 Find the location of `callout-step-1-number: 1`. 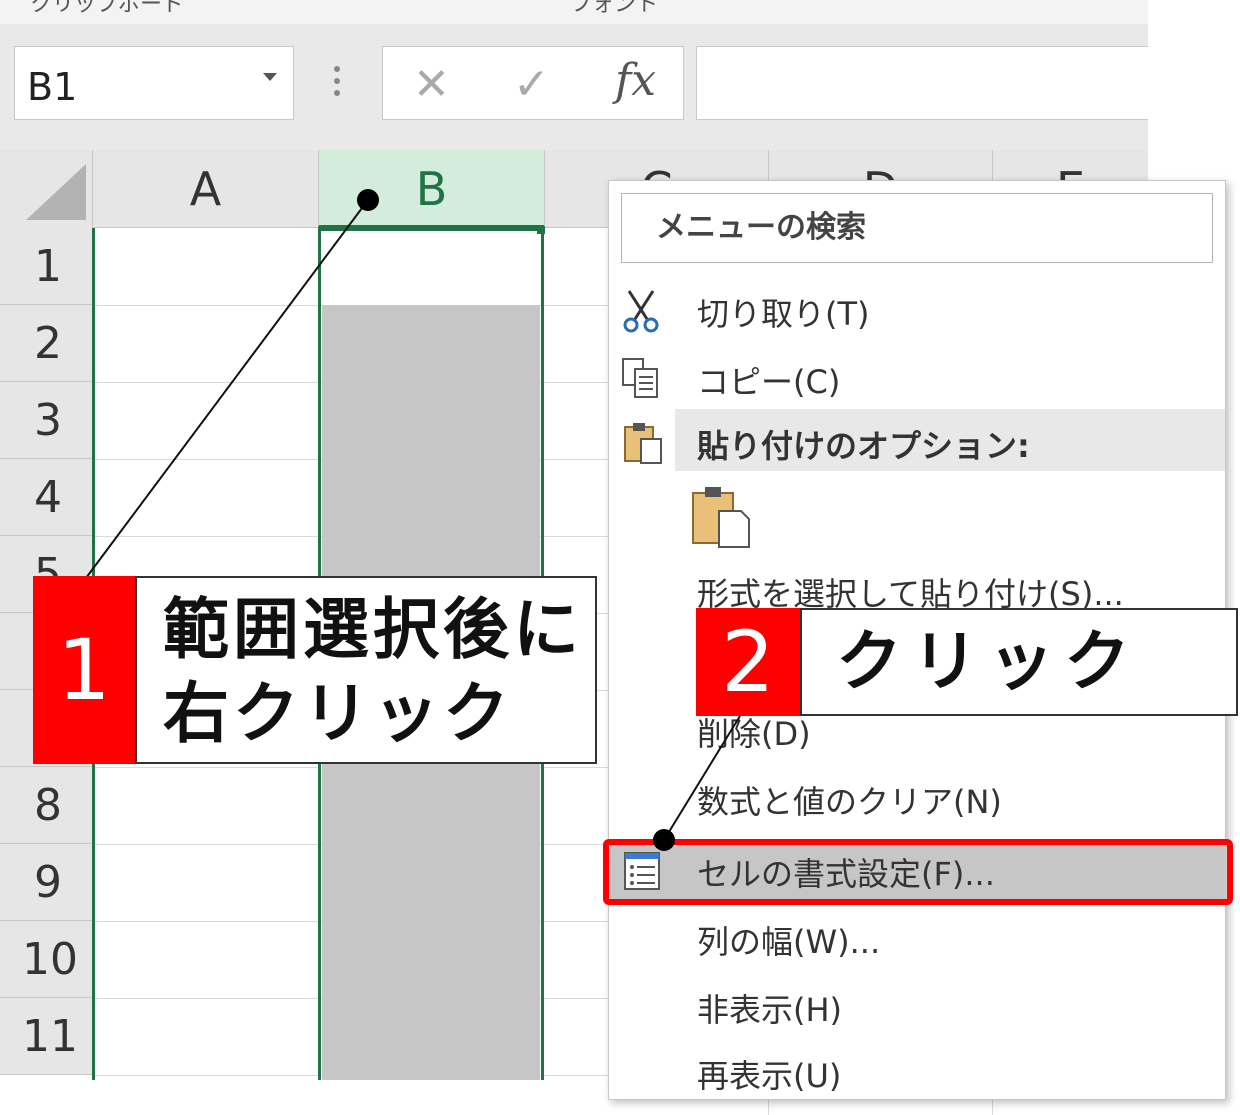

callout-step-1-number: 1 is located at coordinates (84, 670).